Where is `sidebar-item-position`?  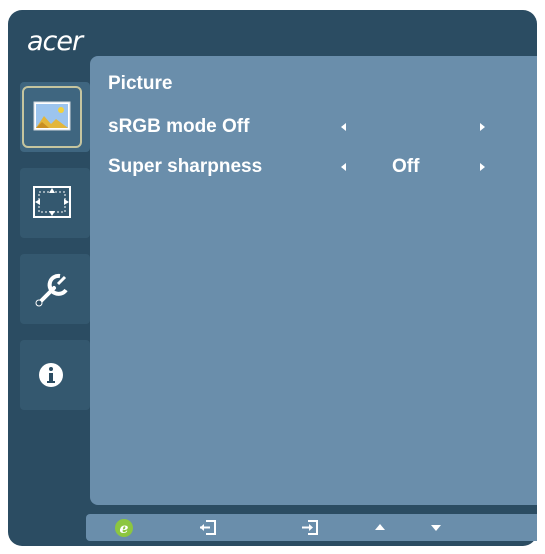
sidebar-item-position is located at coordinates (55, 203).